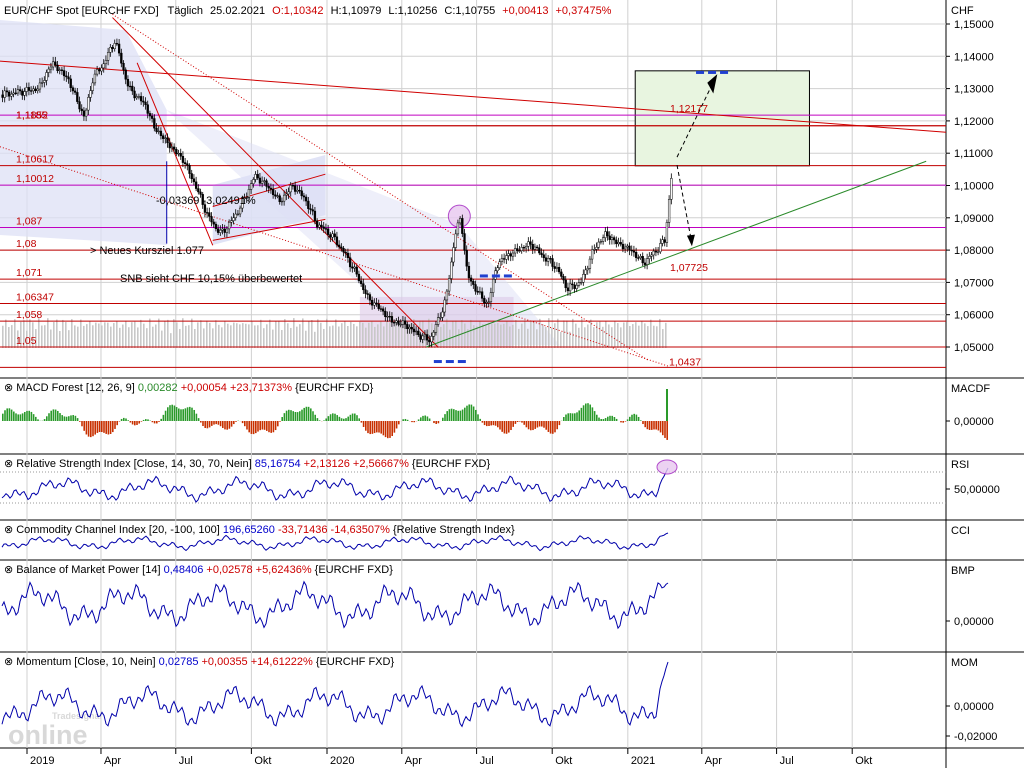  What do you see at coordinates (48, 735) in the screenshot?
I see `watermark-brand: online` at bounding box center [48, 735].